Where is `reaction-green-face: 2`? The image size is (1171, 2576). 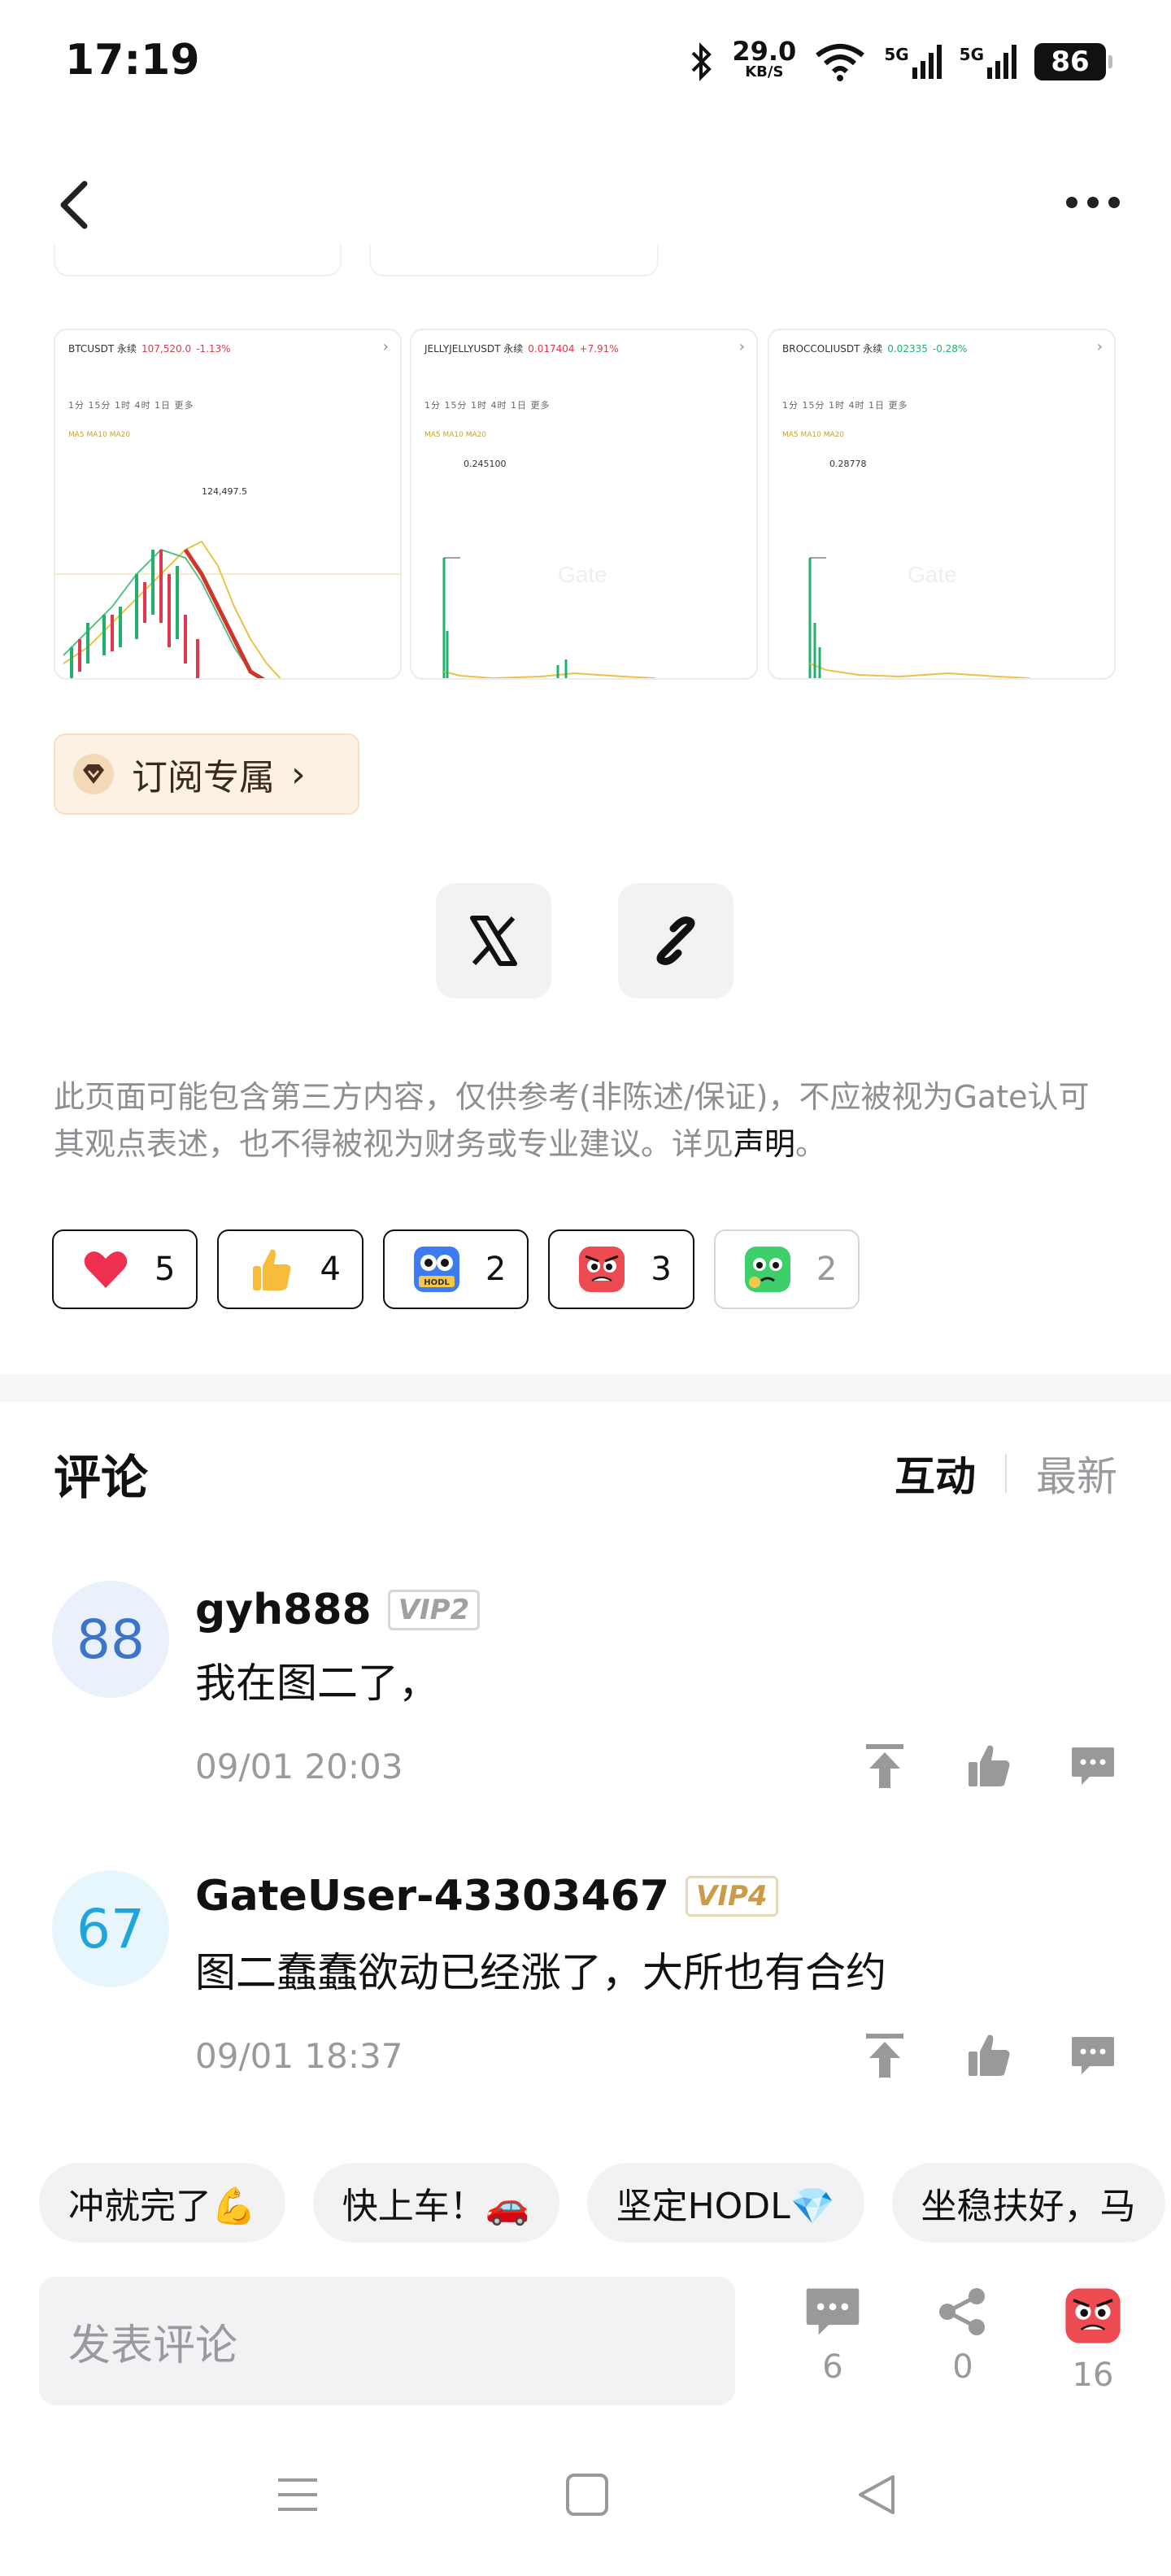 reaction-green-face: 2 is located at coordinates (787, 1269).